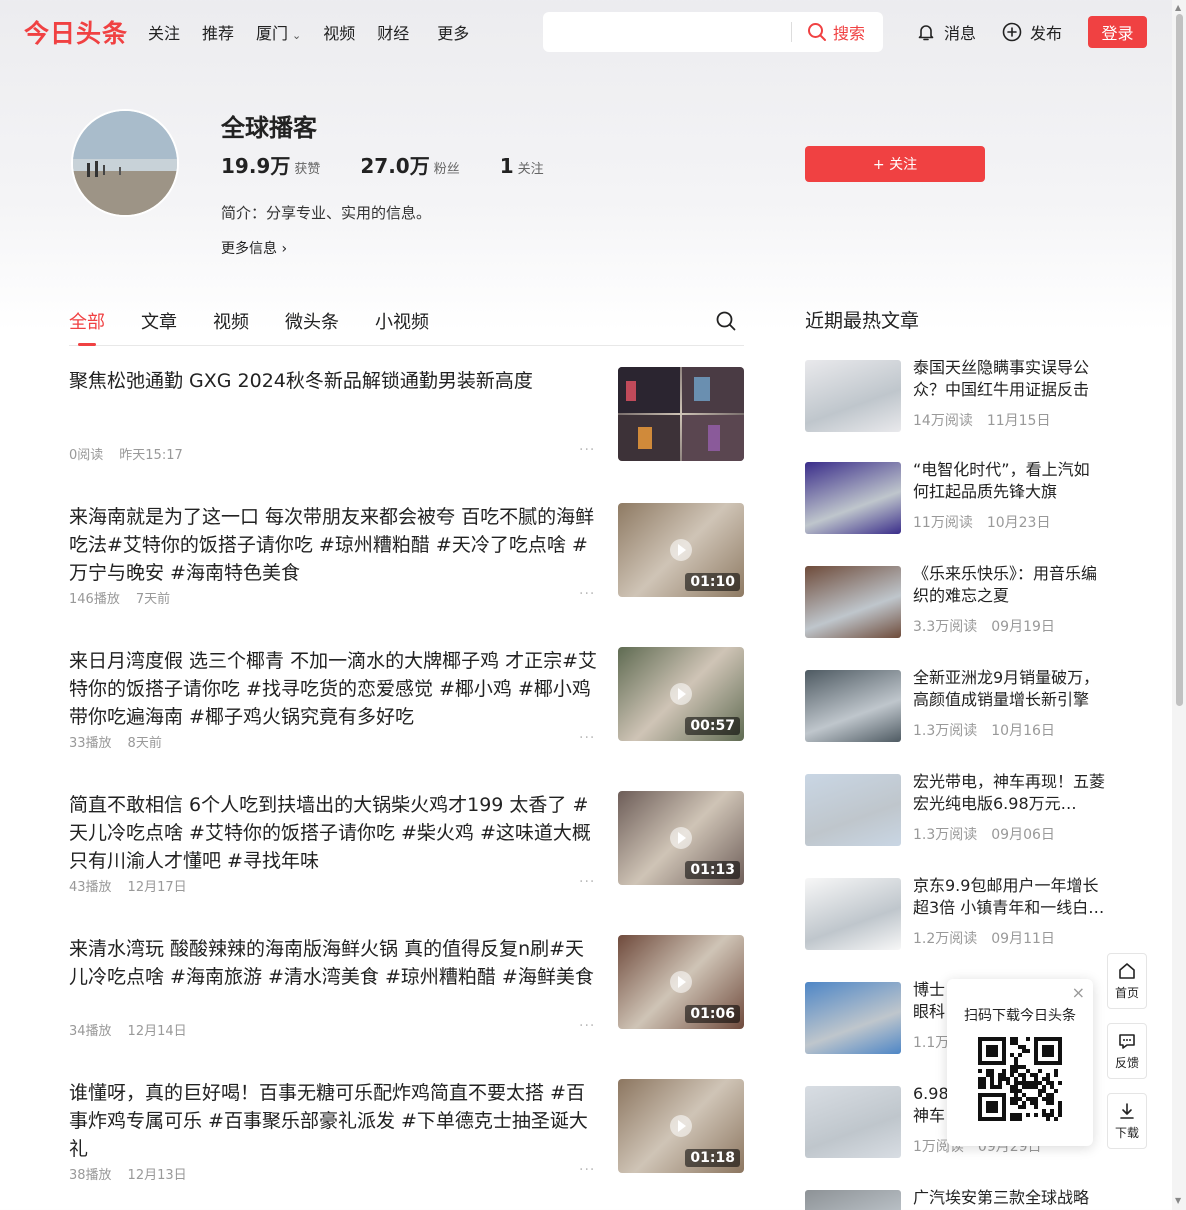 Image resolution: width=1186 pixels, height=1210 pixels. Describe the element at coordinates (943, 421) in the screenshot. I see `hot-article-reads: 14万阅读` at that location.